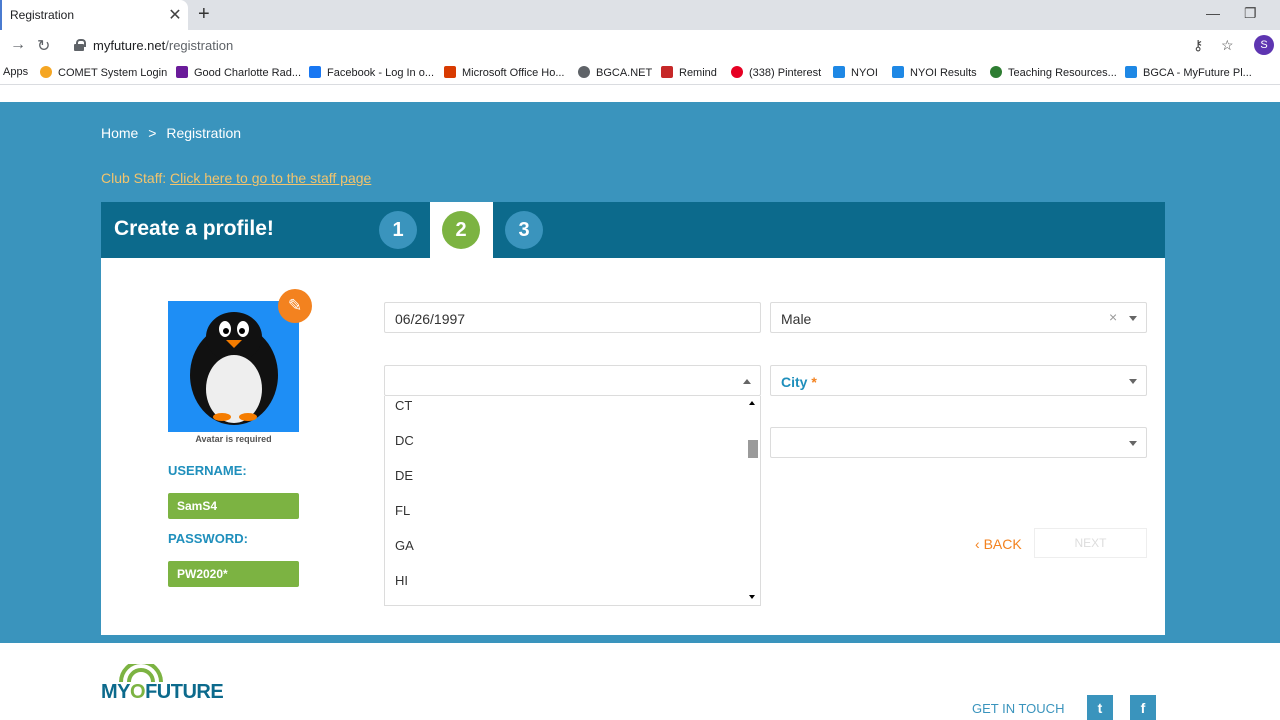  I want to click on staff-page-link: Click here to go to the staff page, so click(270, 178).